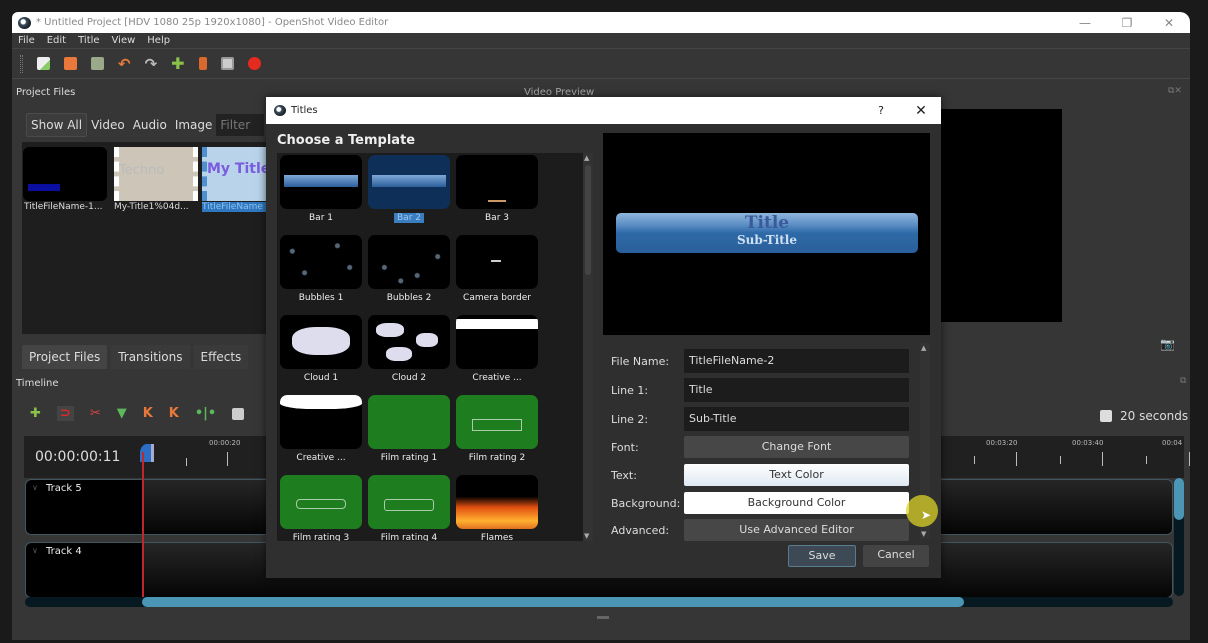 The height and width of the screenshot is (643, 1208). Describe the element at coordinates (240, 125) in the screenshot. I see `filter-input: Filter` at that location.